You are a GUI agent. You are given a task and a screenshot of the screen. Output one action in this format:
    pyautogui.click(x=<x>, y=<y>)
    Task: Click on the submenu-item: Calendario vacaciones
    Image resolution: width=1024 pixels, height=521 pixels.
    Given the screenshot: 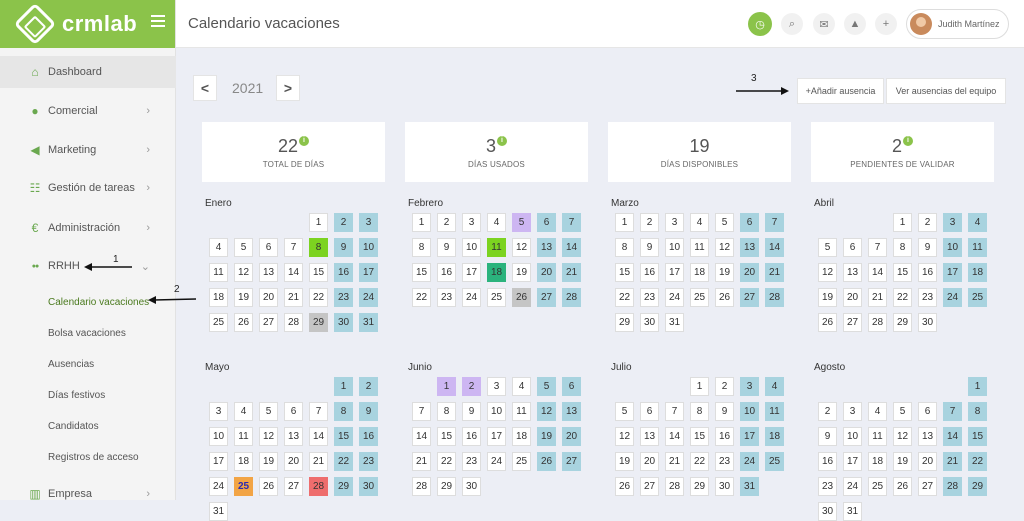 What is the action you would take?
    pyautogui.click(x=98, y=302)
    